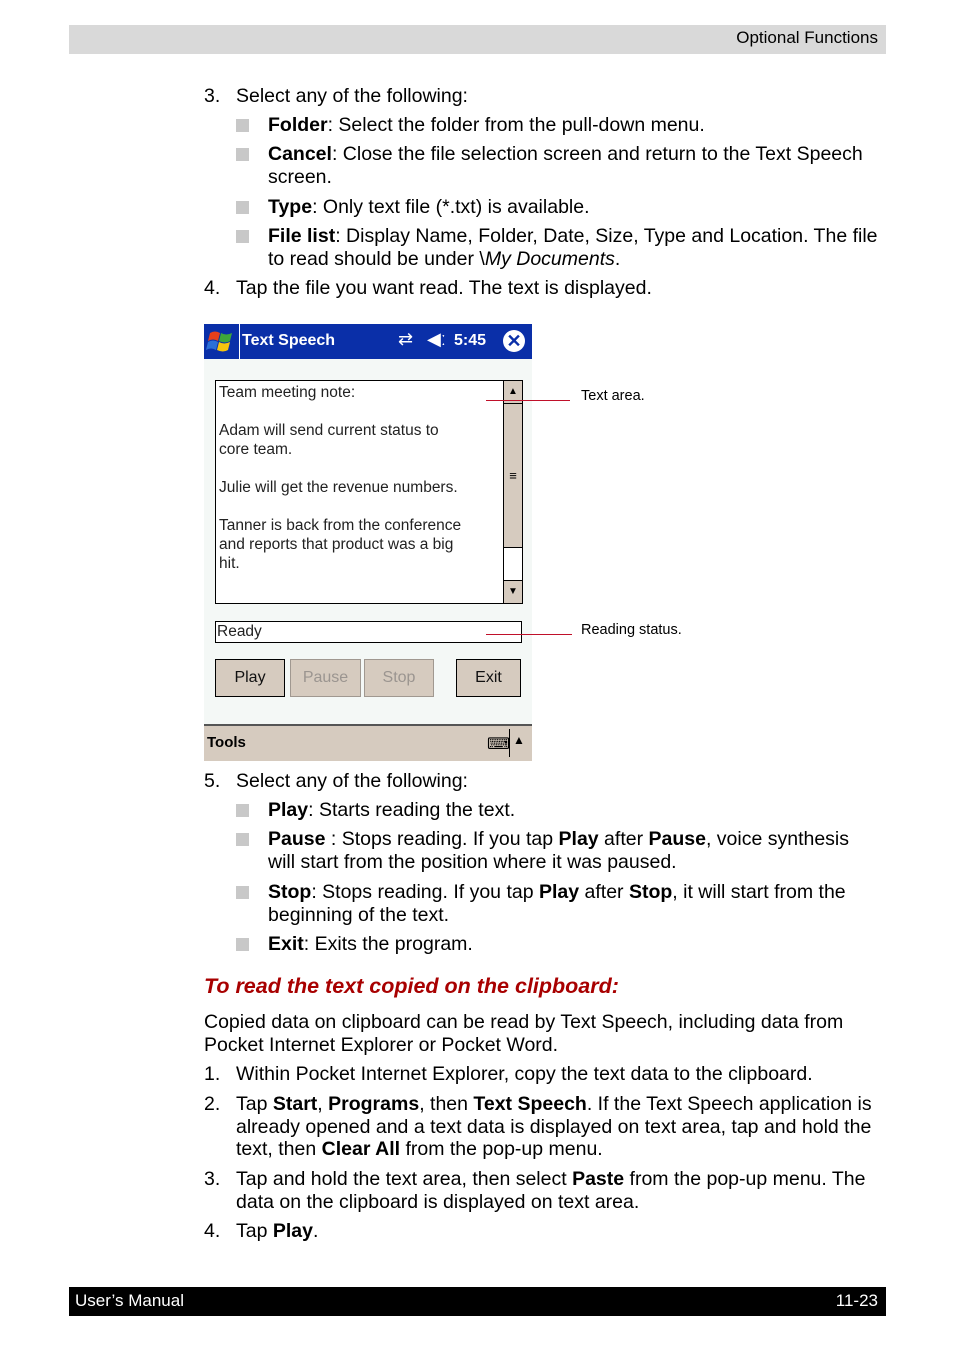 This screenshot has height=1349, width=954. What do you see at coordinates (368, 742) in the screenshot?
I see `command-bar: Tools ⌨ ▲` at bounding box center [368, 742].